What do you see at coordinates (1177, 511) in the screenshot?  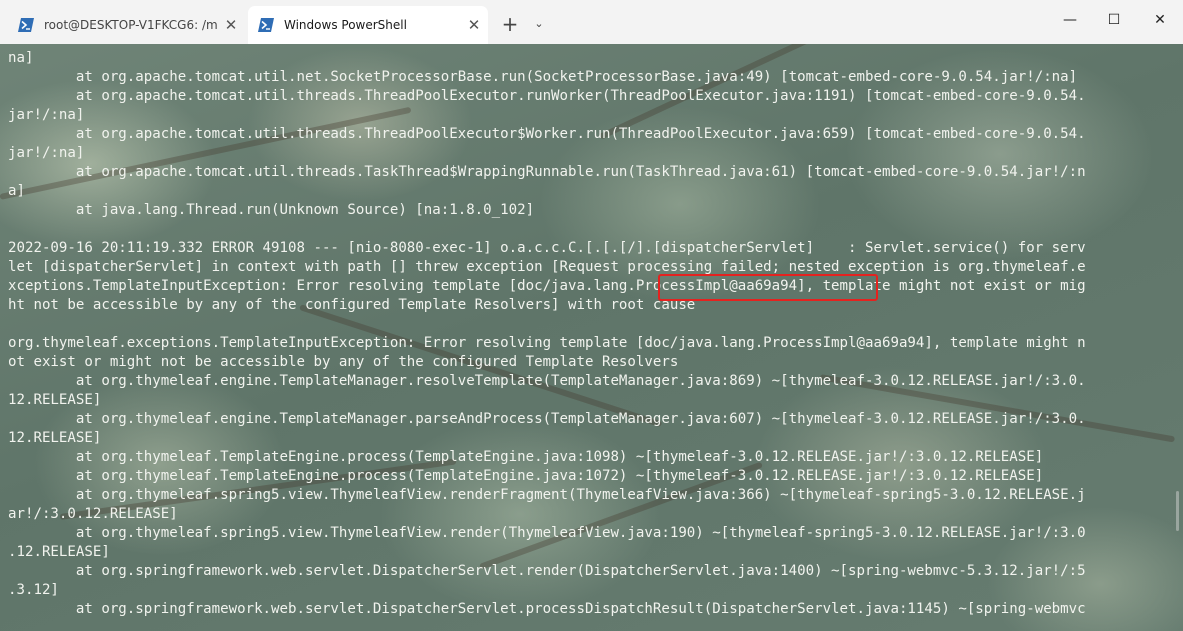 I see `scrollbar` at bounding box center [1177, 511].